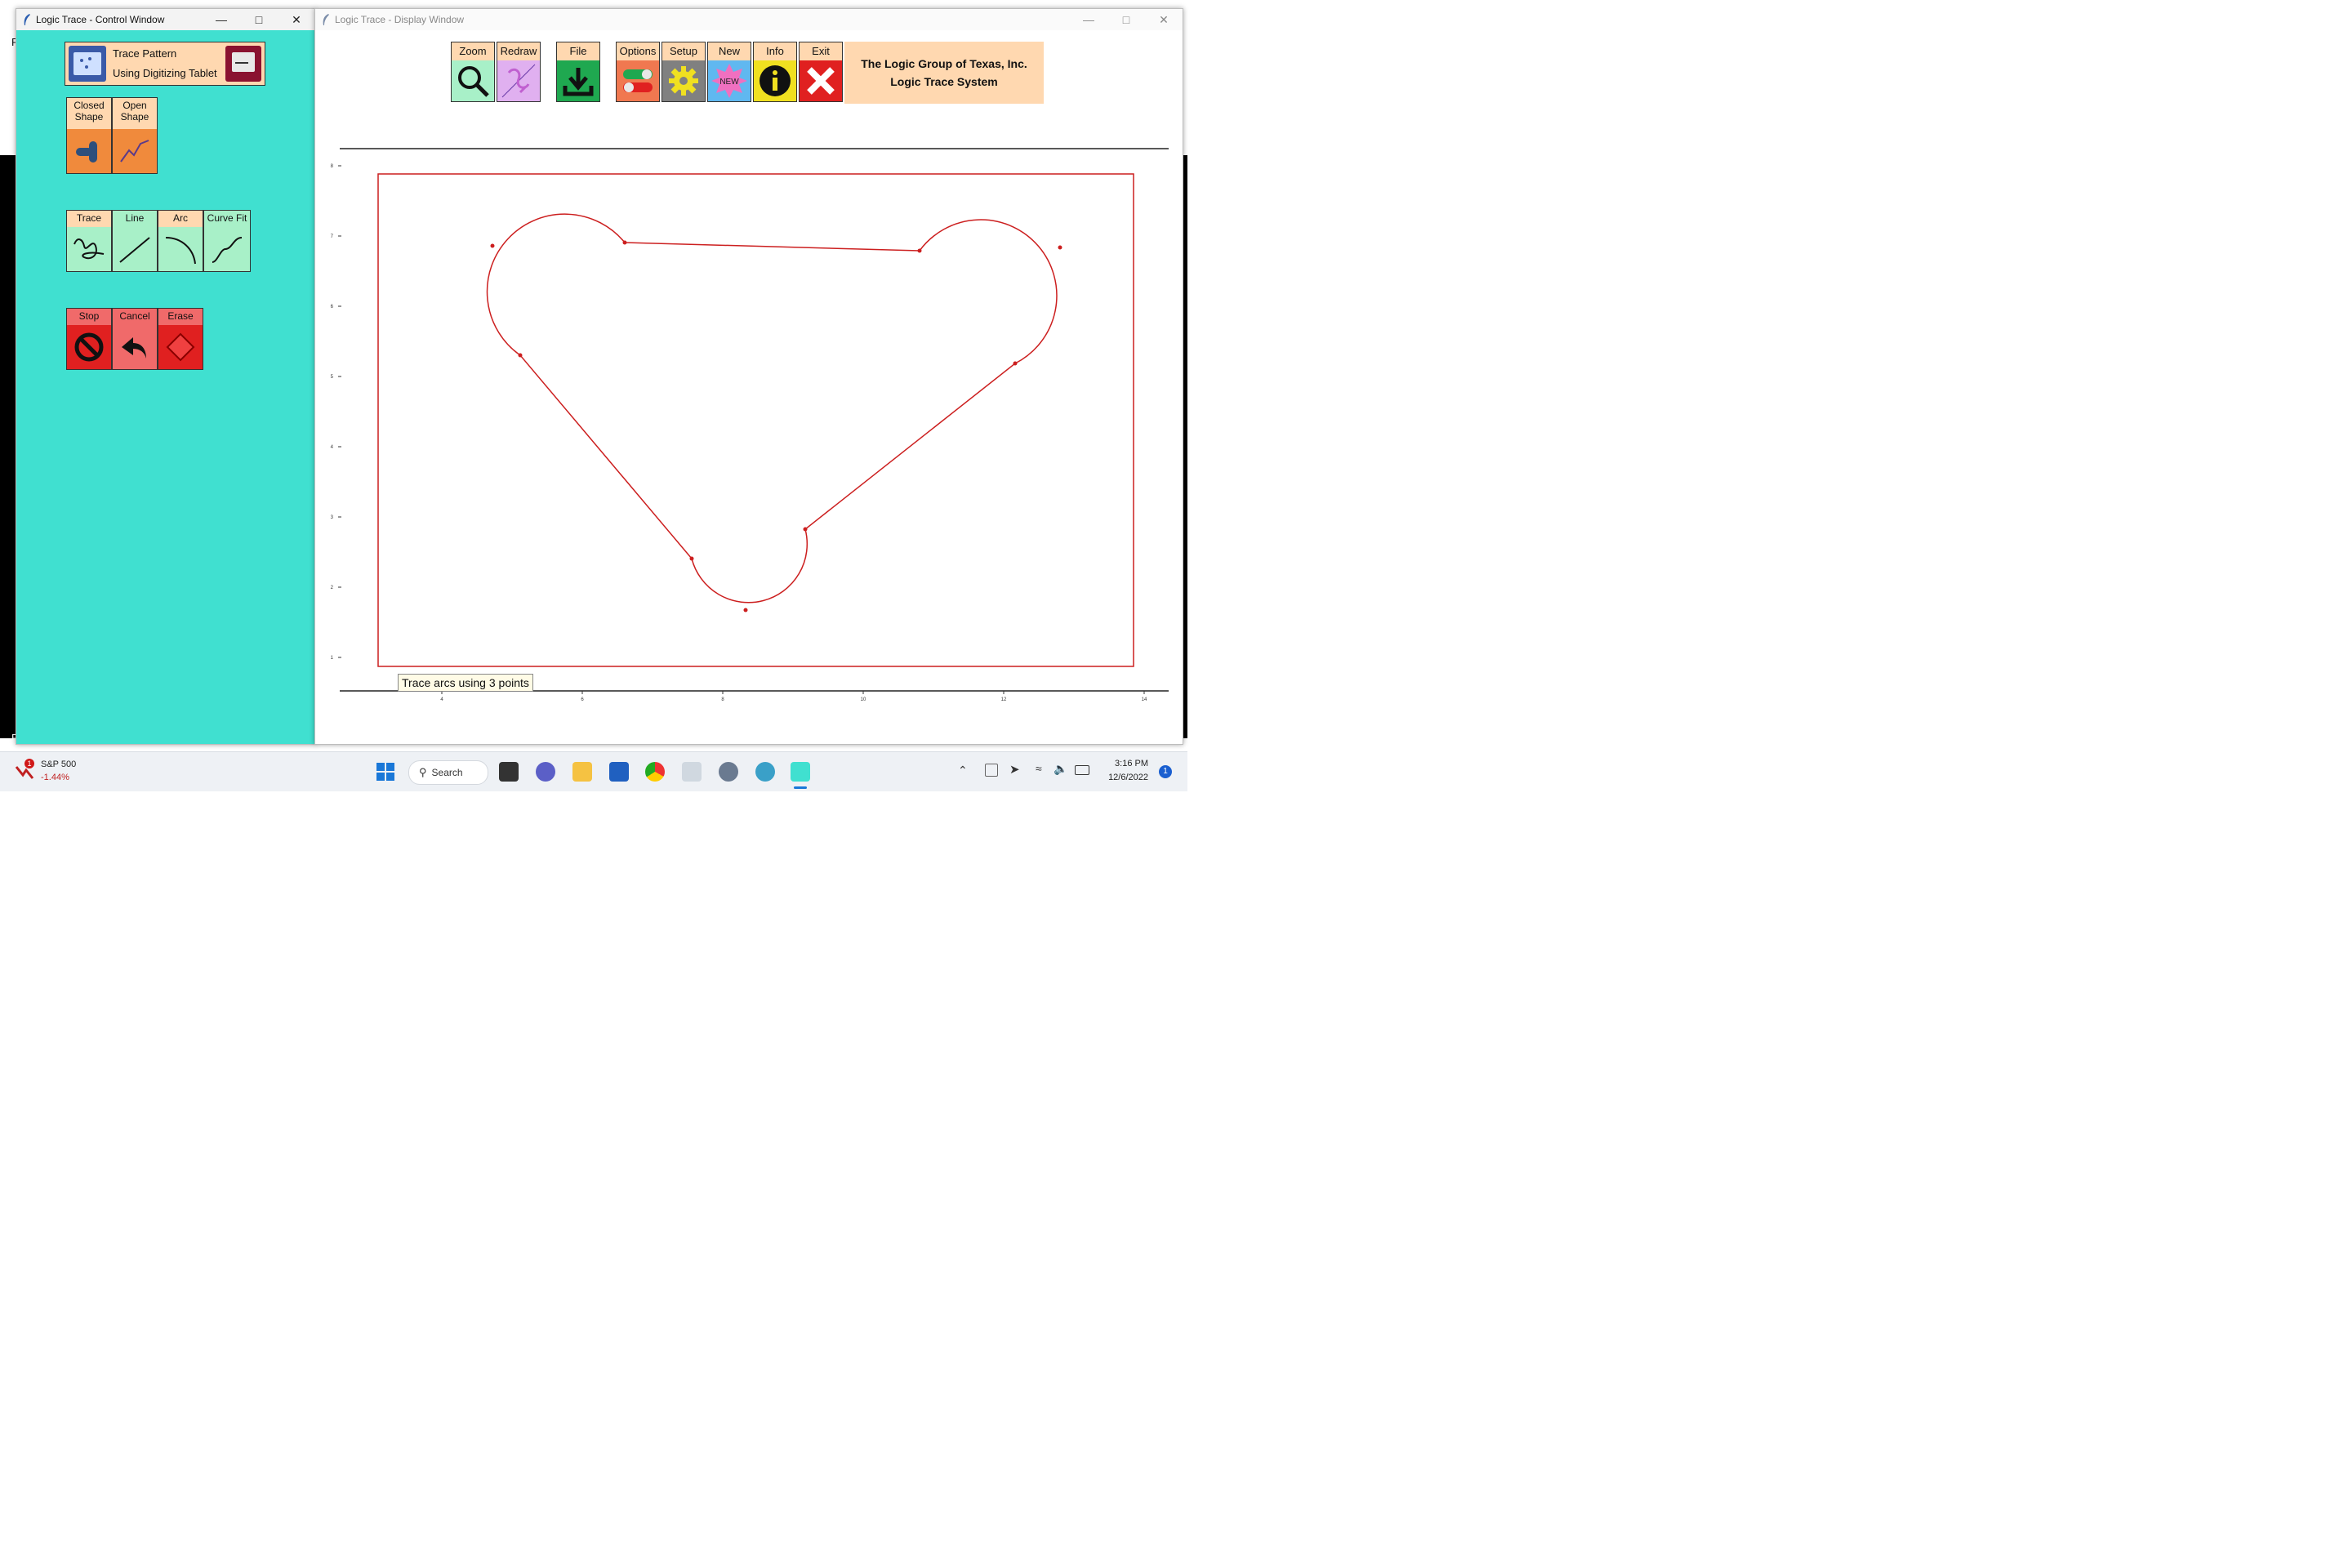 This screenshot has width=2352, height=1568. I want to click on curve-fit-label: Curve Fit, so click(227, 218).